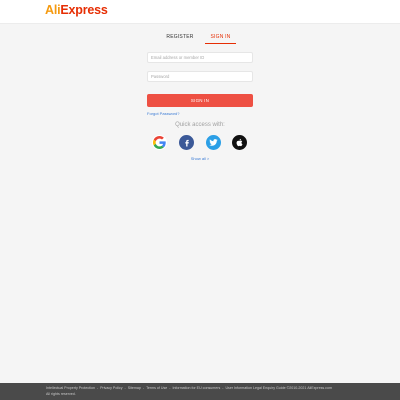  I want to click on twitter-login-button, so click(213, 142).